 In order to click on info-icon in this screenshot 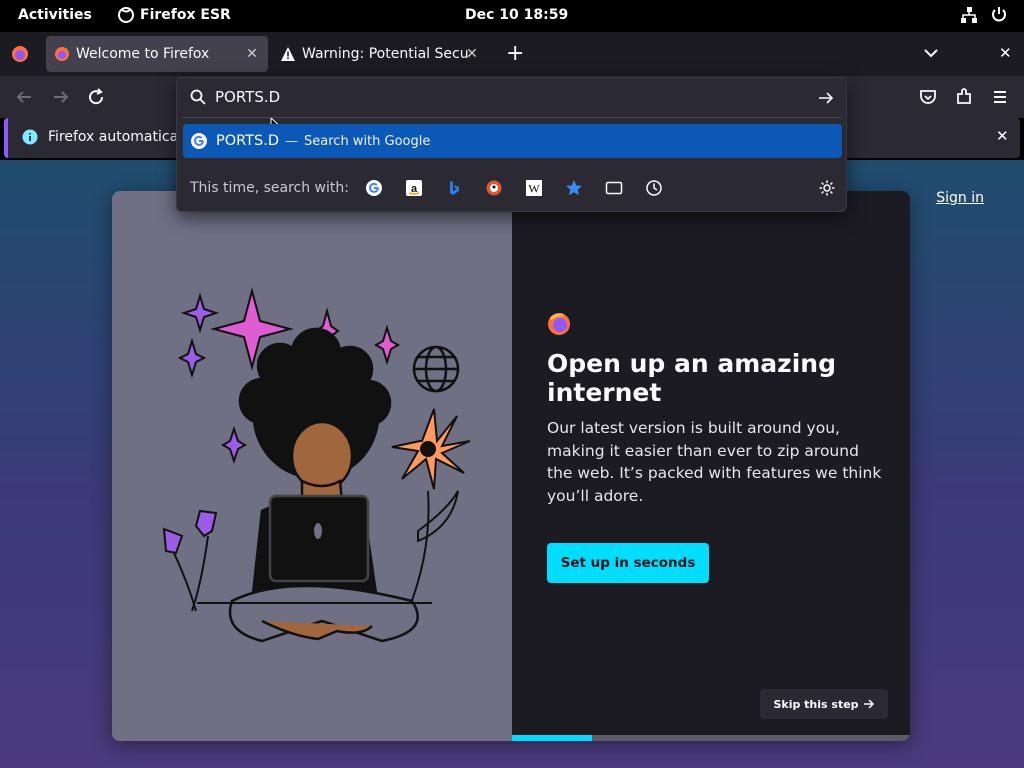, I will do `click(30, 139)`.